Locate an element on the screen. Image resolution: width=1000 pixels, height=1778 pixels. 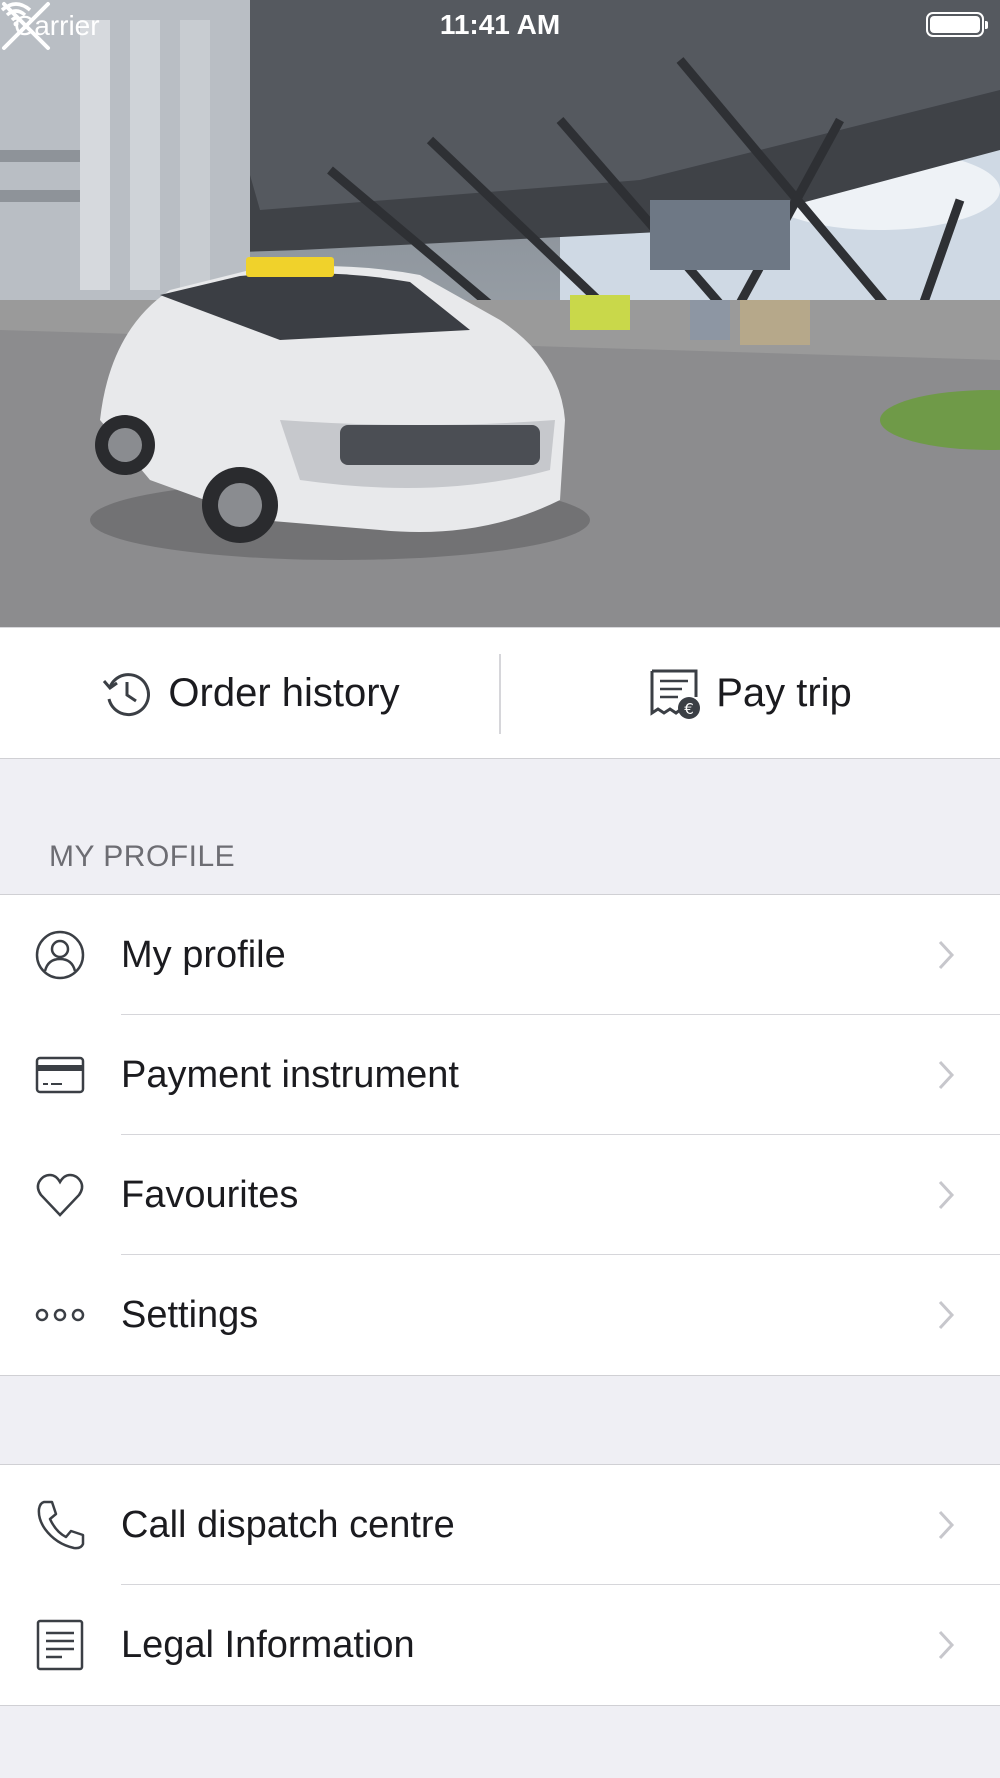
status-time: 11:41 AM is located at coordinates (500, 24).